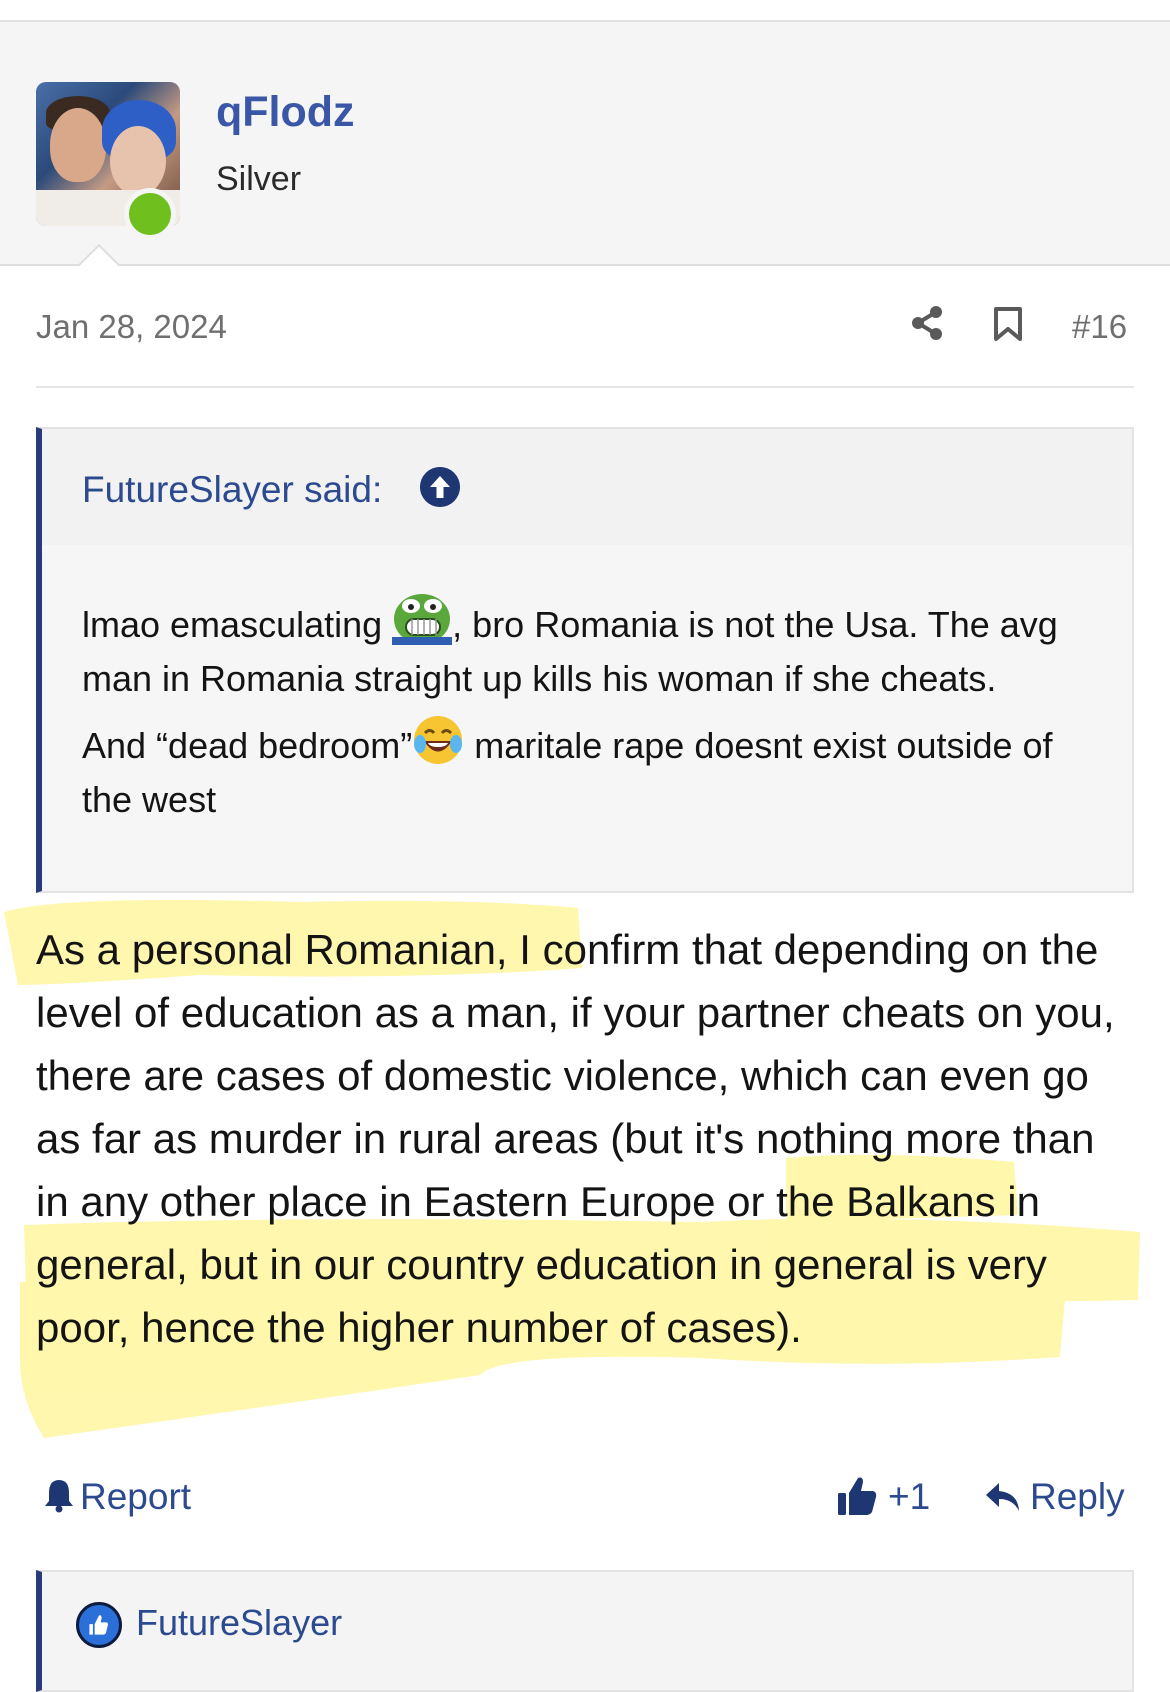  I want to click on laughing-crying-emoji, so click(438, 740).